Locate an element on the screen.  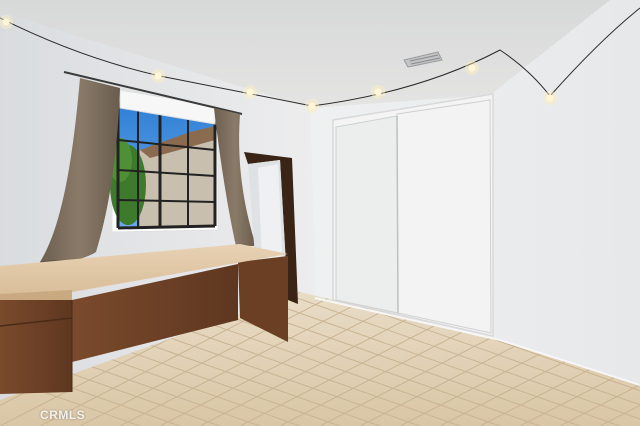
closet is located at coordinates (413, 215).